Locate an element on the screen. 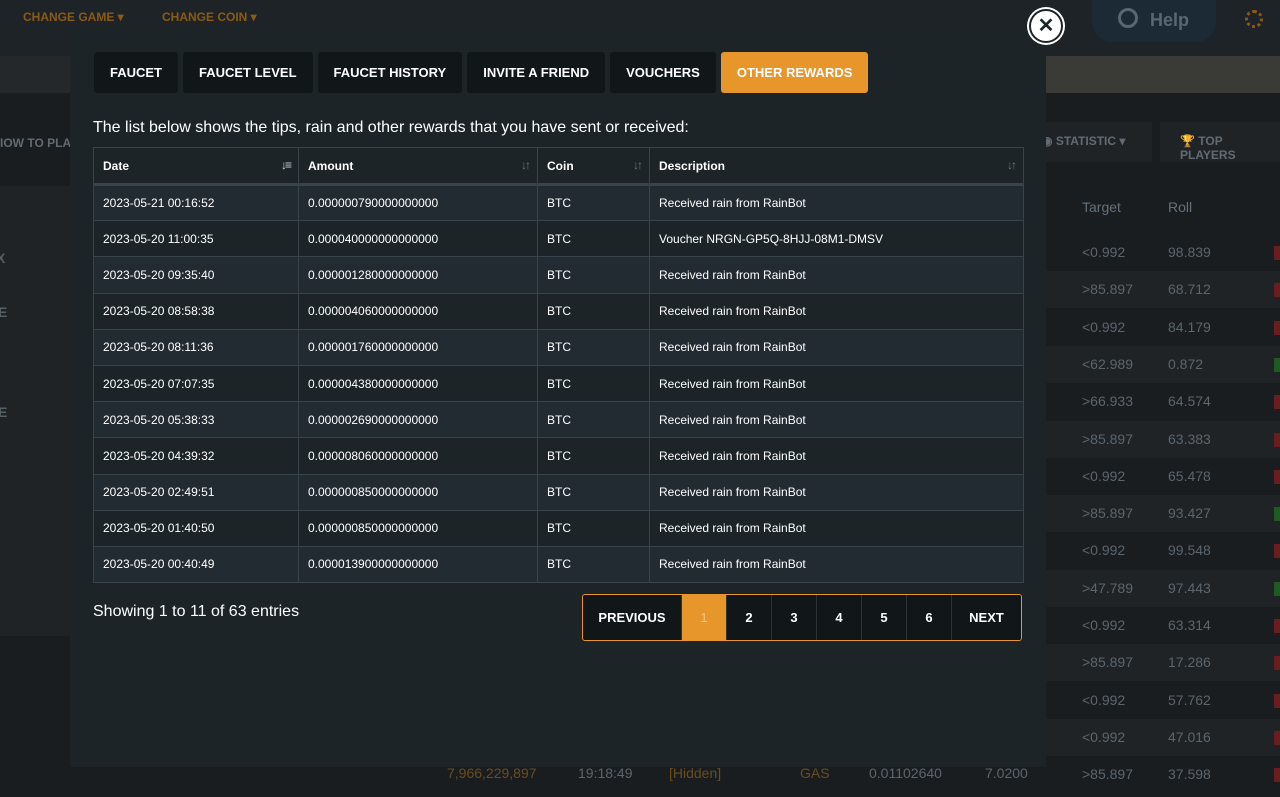 The image size is (1280, 797). bg-roll: 63.314 is located at coordinates (1189, 625).